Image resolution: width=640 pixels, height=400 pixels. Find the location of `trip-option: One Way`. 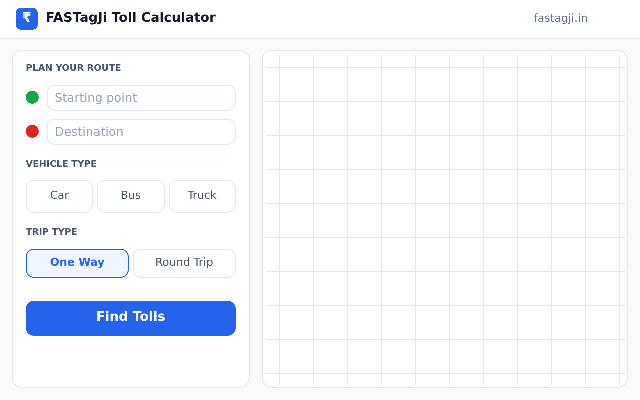

trip-option: One Way is located at coordinates (77, 263).